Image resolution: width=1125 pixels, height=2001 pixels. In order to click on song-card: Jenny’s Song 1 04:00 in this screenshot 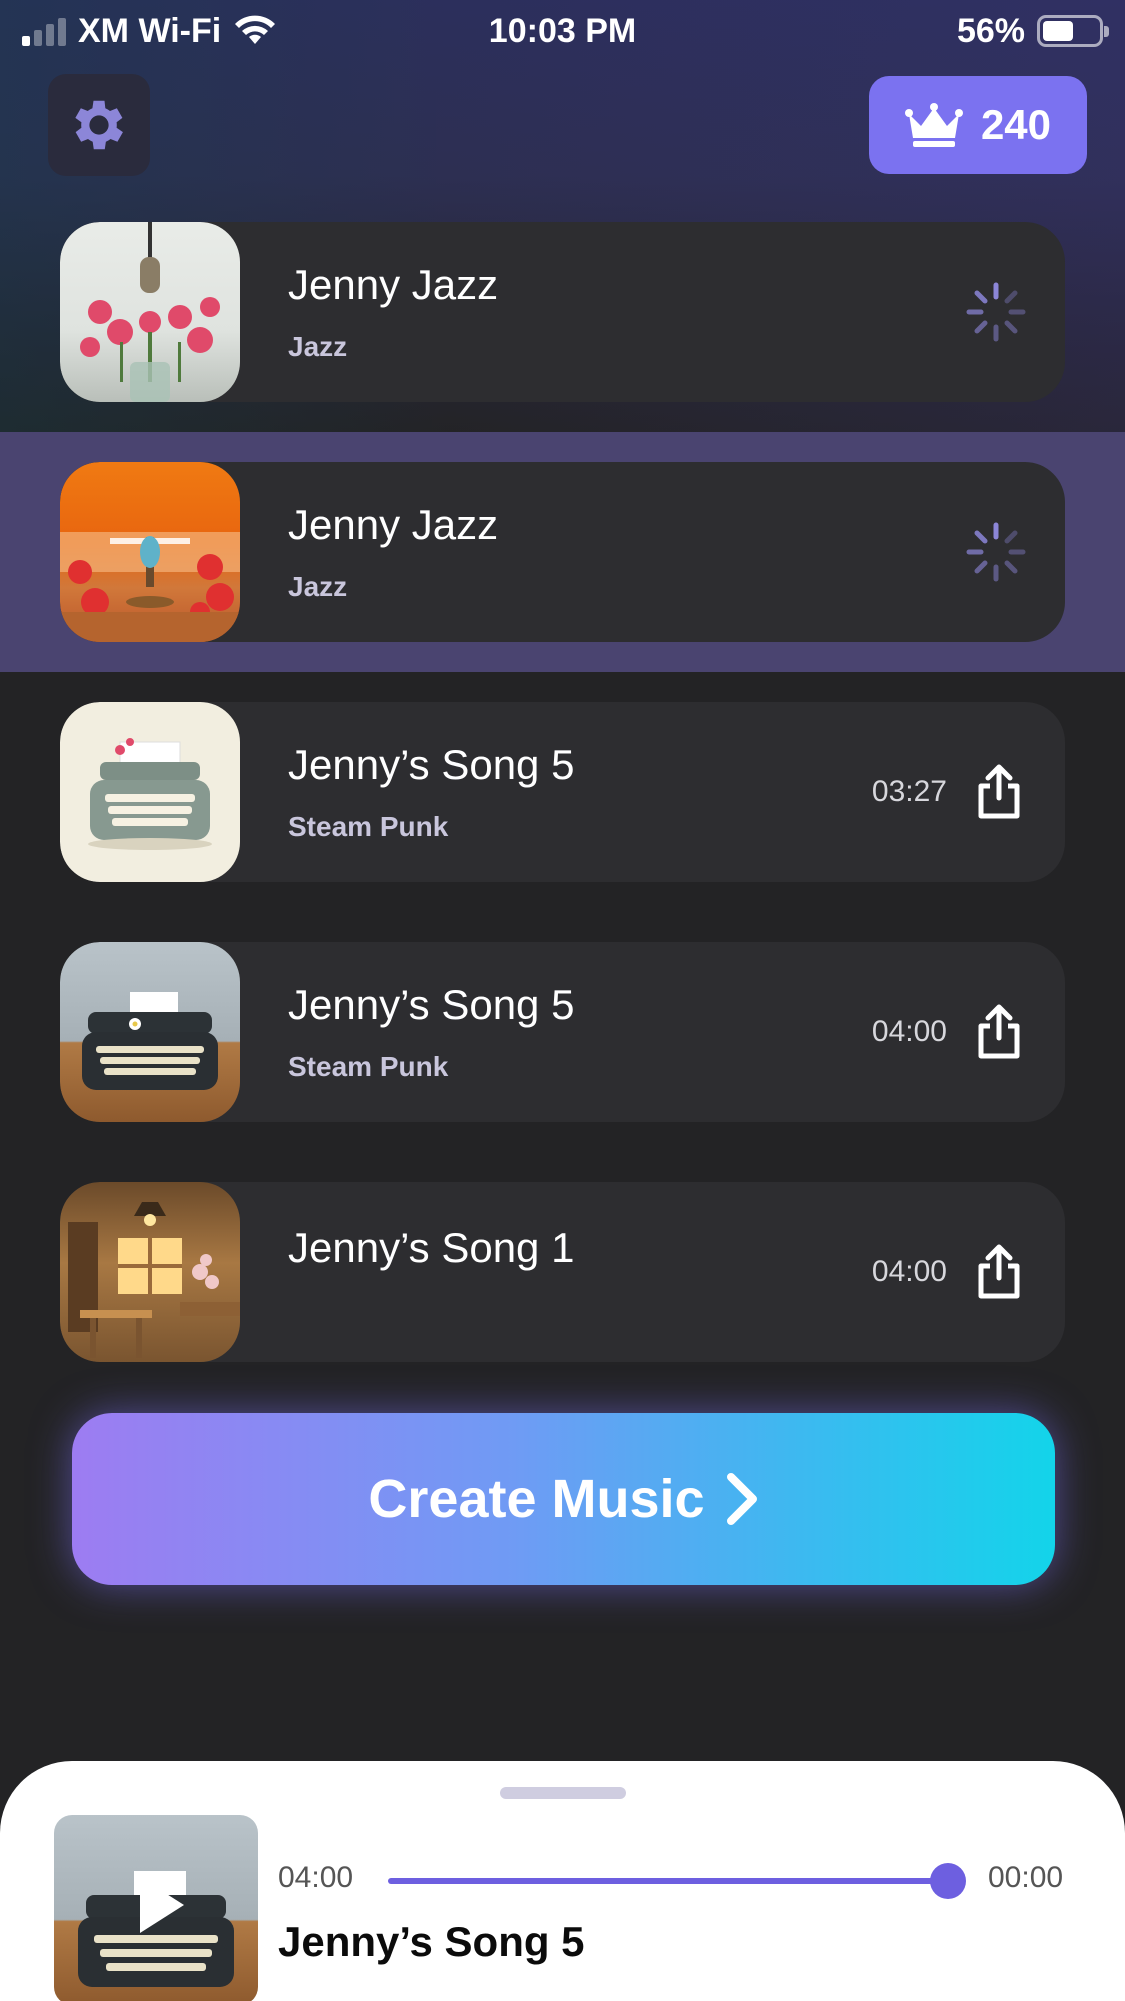, I will do `click(562, 1272)`.